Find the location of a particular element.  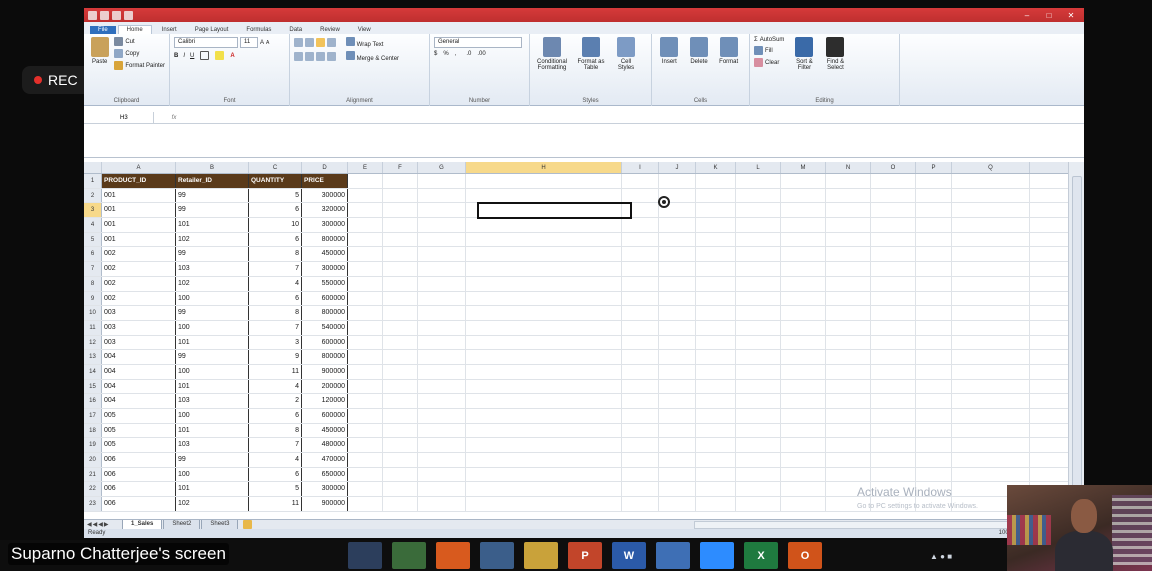

cell-a23: 006 is located at coordinates (139, 504).